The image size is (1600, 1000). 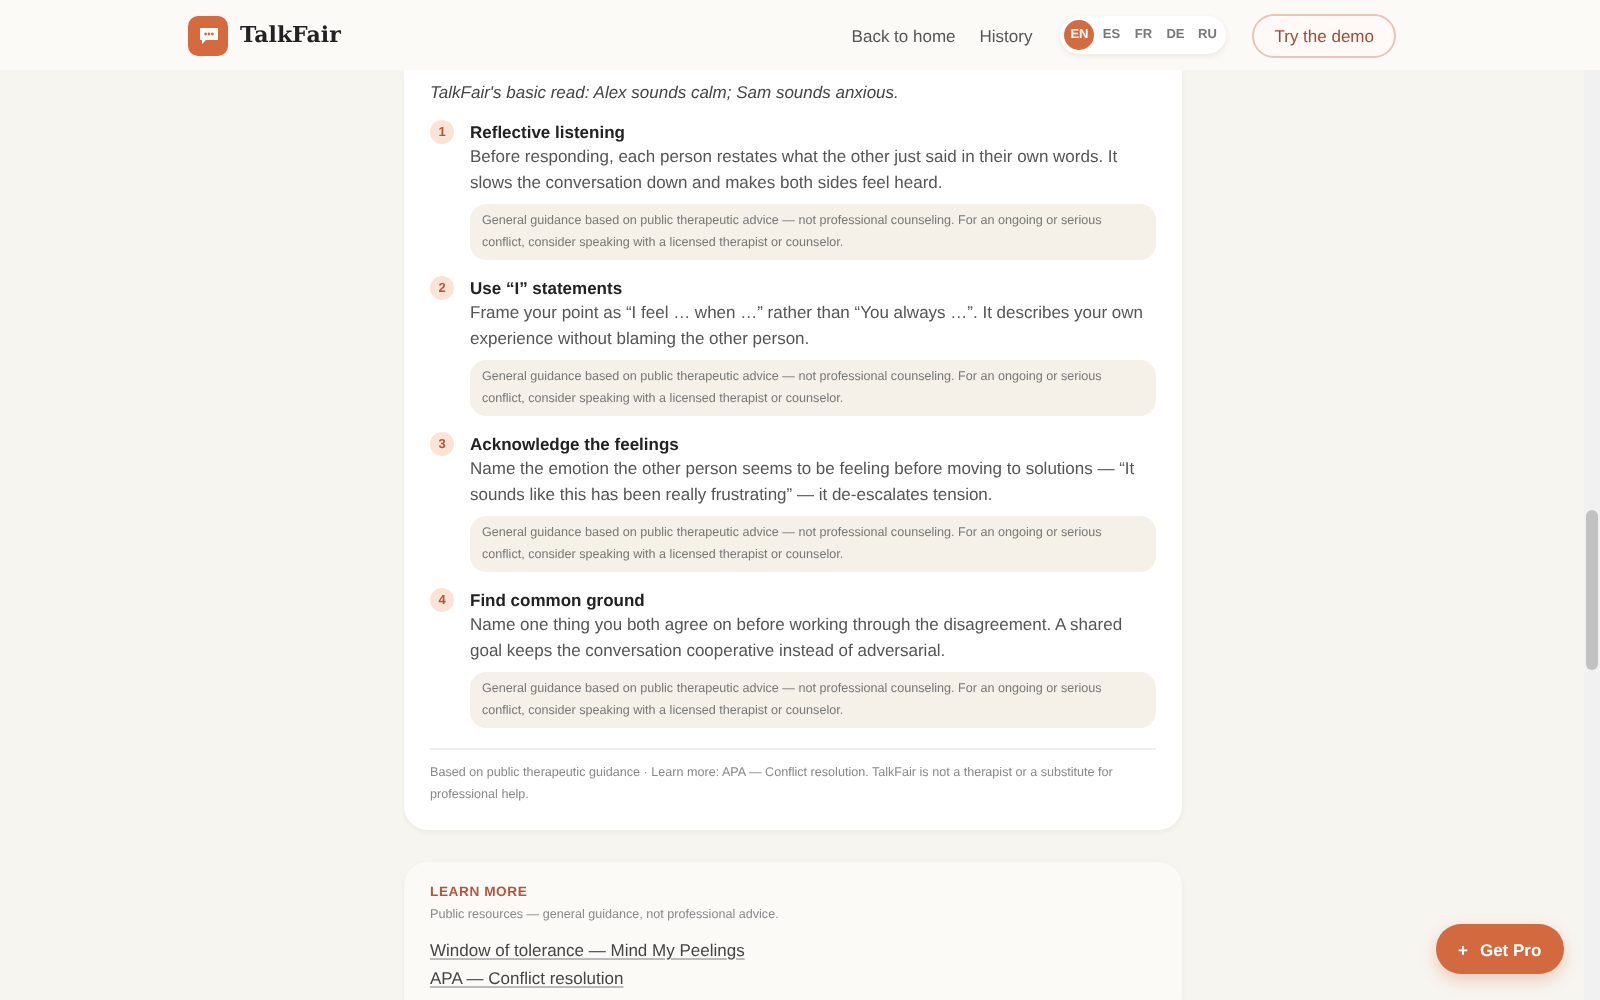 I want to click on step-description: Frame your point as “I feel … when …” rather than “You always …”. It describes your own experience without blaming the other person., so click(x=808, y=326).